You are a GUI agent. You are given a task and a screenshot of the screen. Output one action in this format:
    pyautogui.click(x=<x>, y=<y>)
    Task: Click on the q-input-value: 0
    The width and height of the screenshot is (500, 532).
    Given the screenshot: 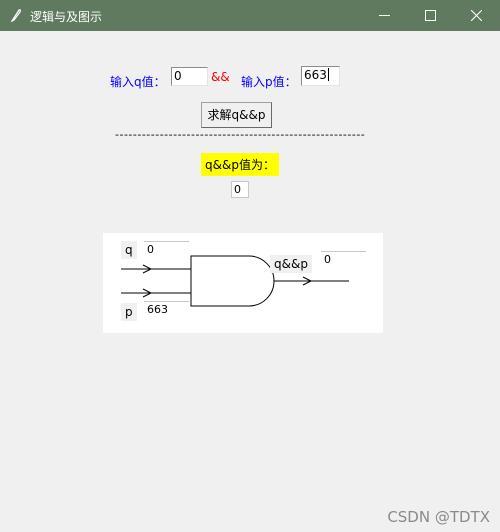 What is the action you would take?
    pyautogui.click(x=178, y=76)
    